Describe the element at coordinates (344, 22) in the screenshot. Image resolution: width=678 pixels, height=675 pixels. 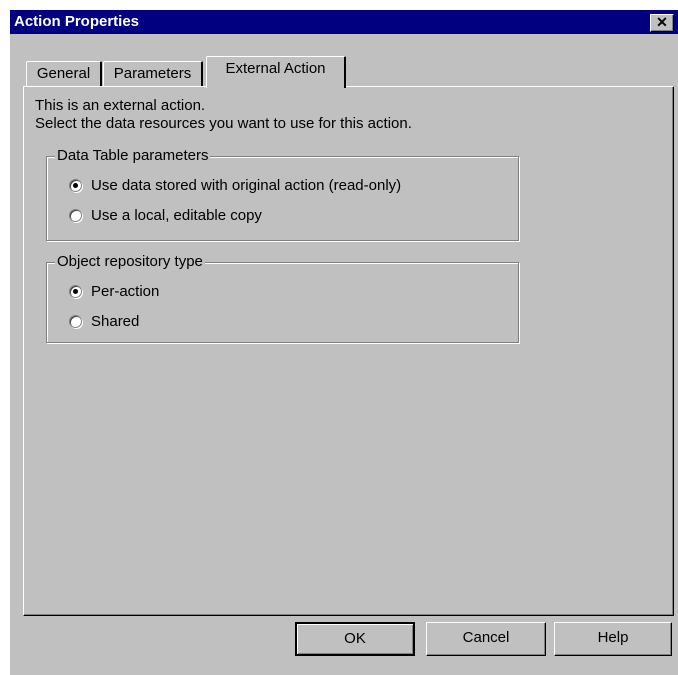
I see `title-bar: Action Properties ✕` at that location.